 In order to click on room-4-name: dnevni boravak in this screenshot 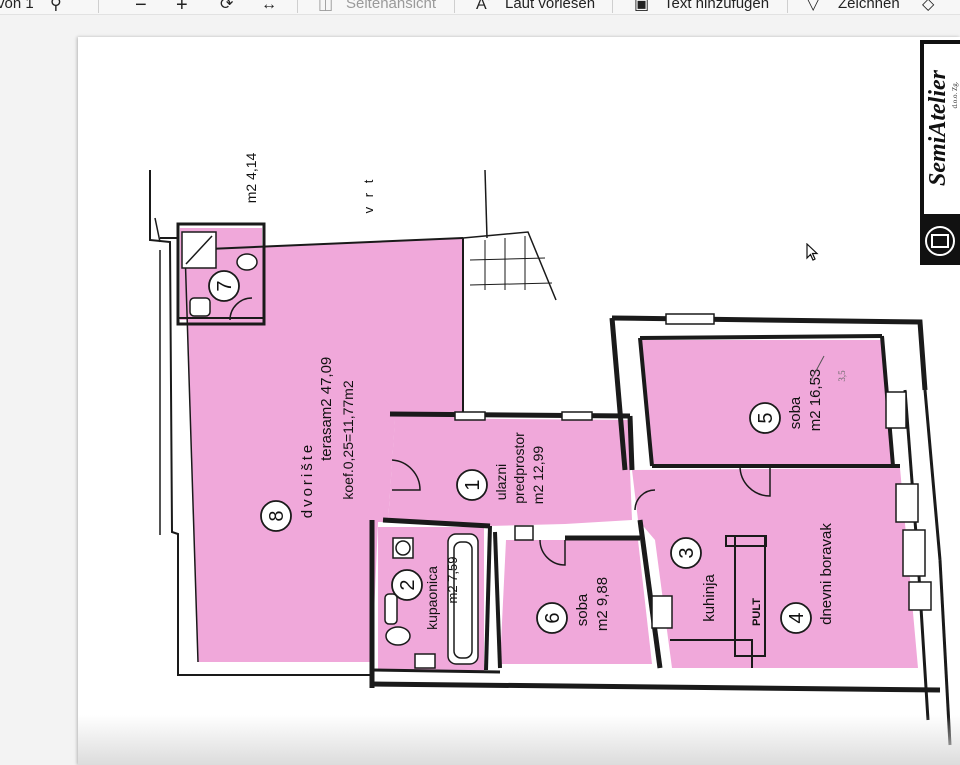, I will do `click(826, 574)`.